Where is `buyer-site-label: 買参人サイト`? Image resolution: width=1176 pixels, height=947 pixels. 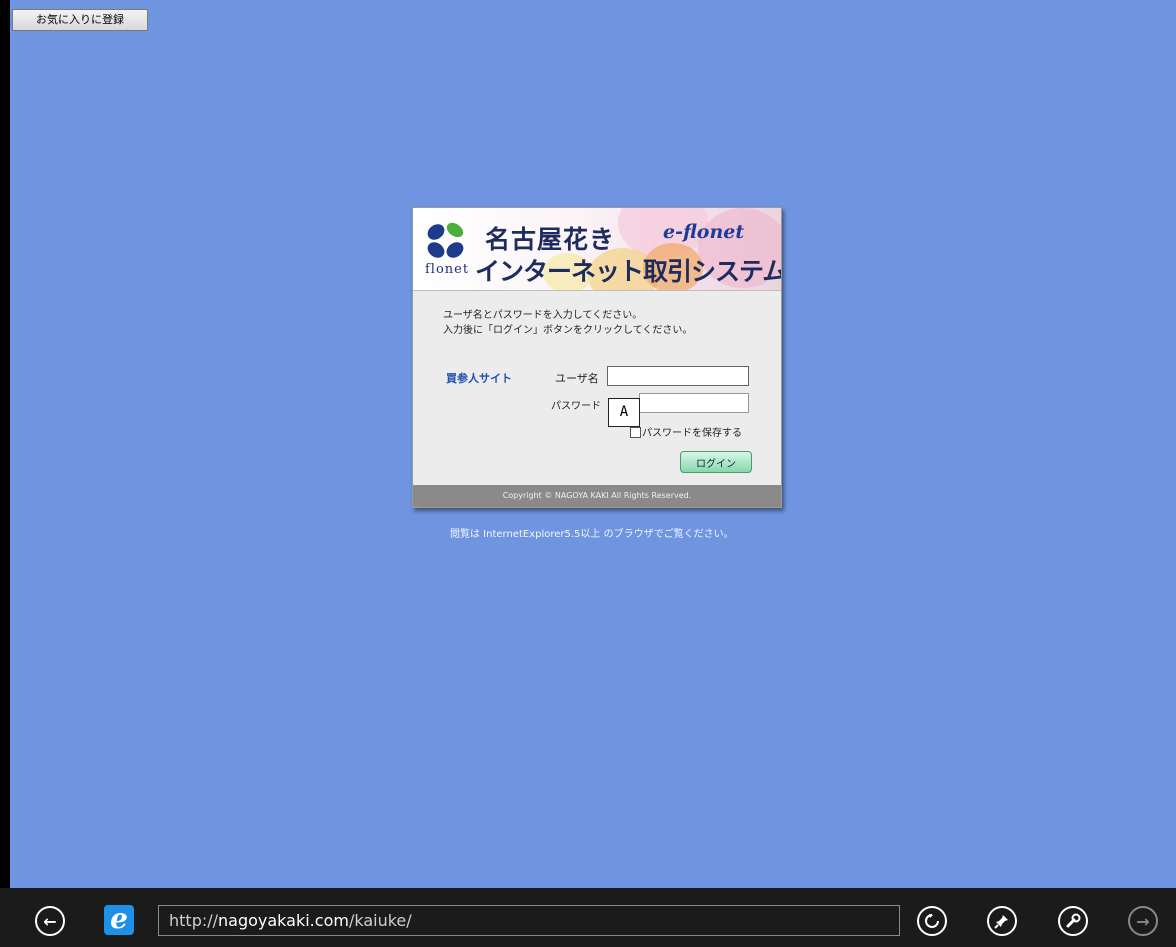 buyer-site-label: 買参人サイト is located at coordinates (479, 378).